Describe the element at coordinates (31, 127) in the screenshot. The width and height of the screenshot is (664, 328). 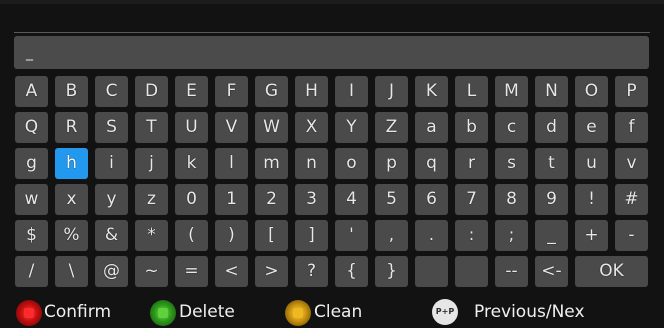
I see `key: Q` at that location.